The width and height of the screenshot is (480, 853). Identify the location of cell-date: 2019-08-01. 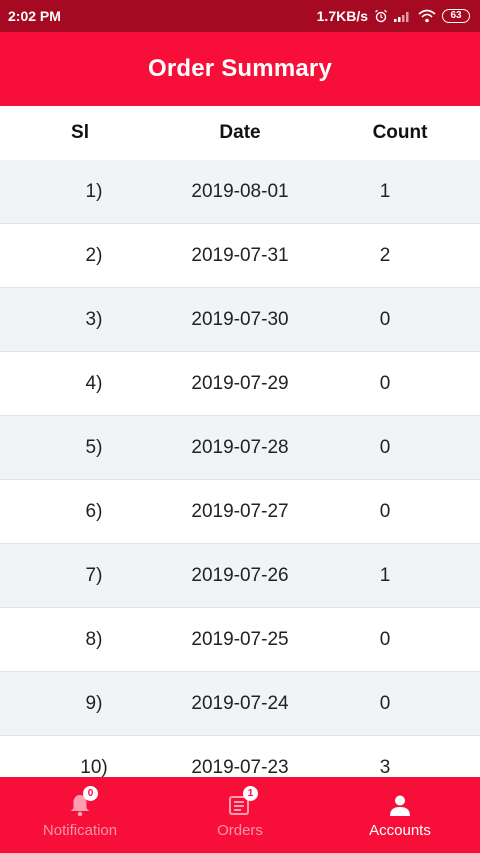
(240, 191).